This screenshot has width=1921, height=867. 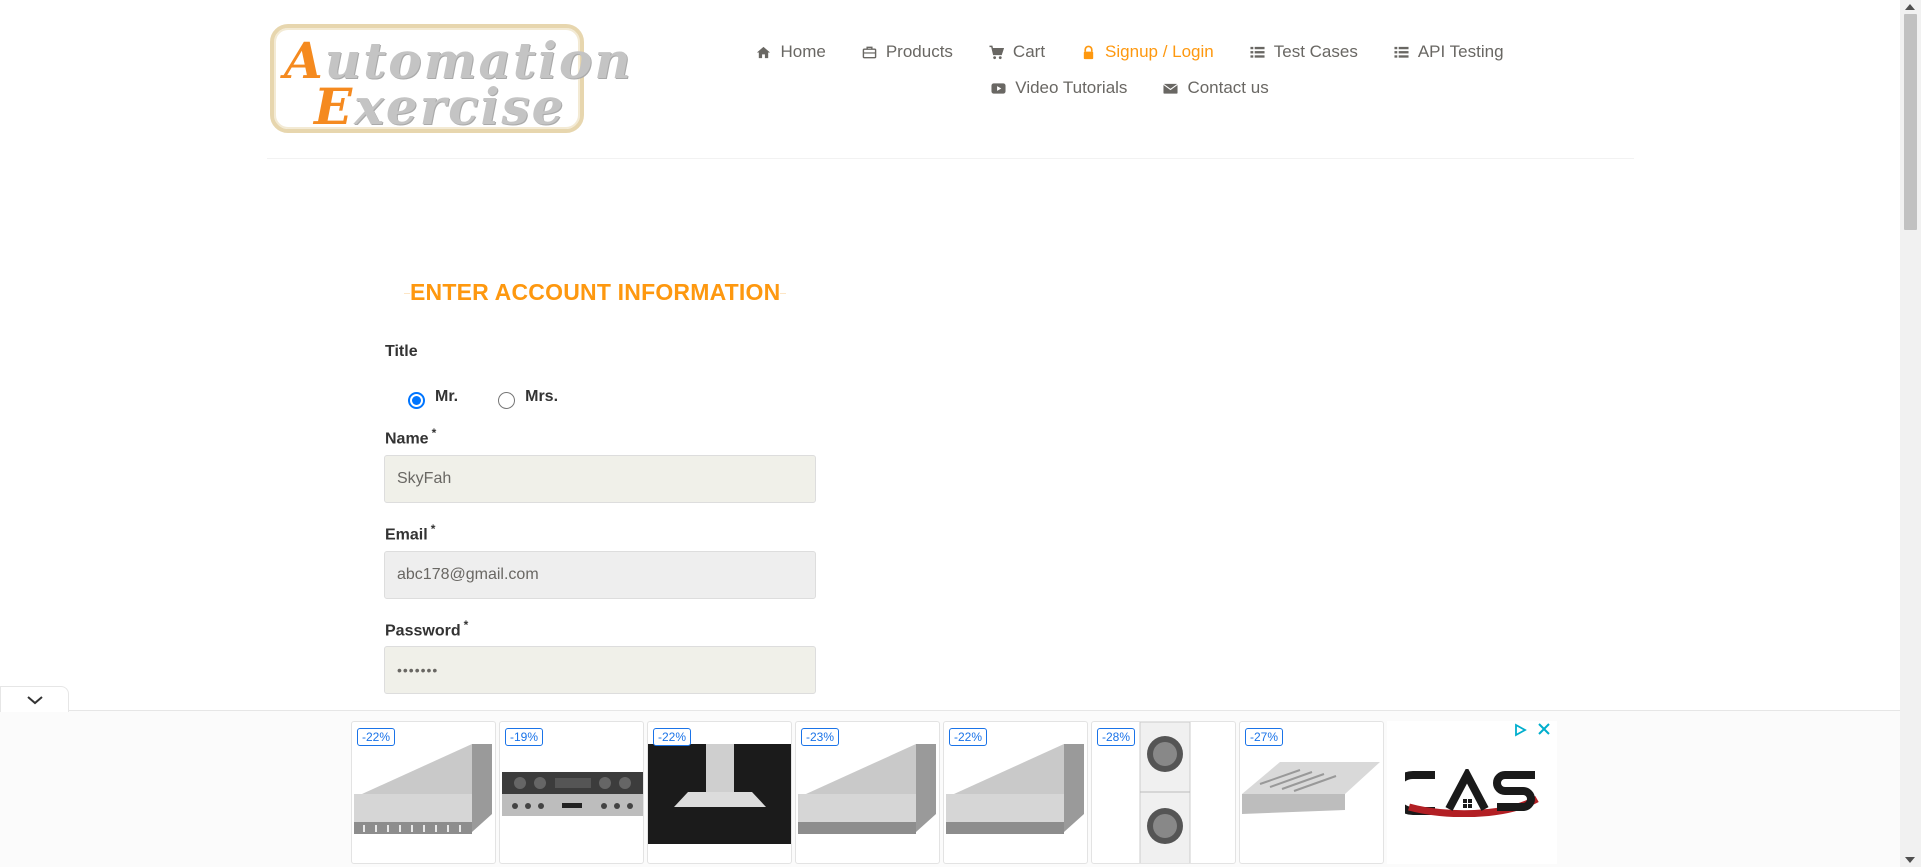 What do you see at coordinates (1163, 792) in the screenshot?
I see `ad-tile: -28%` at bounding box center [1163, 792].